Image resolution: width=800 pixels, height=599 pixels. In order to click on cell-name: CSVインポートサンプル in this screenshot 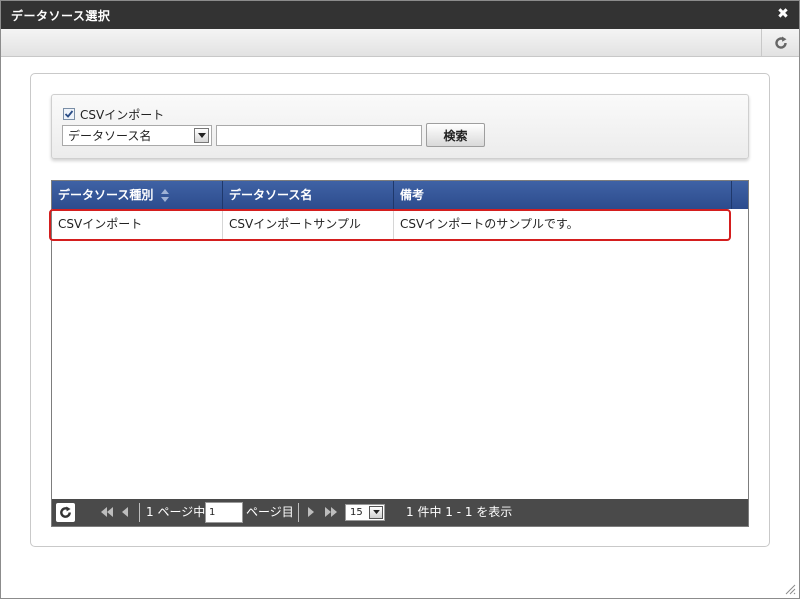, I will do `click(308, 224)`.